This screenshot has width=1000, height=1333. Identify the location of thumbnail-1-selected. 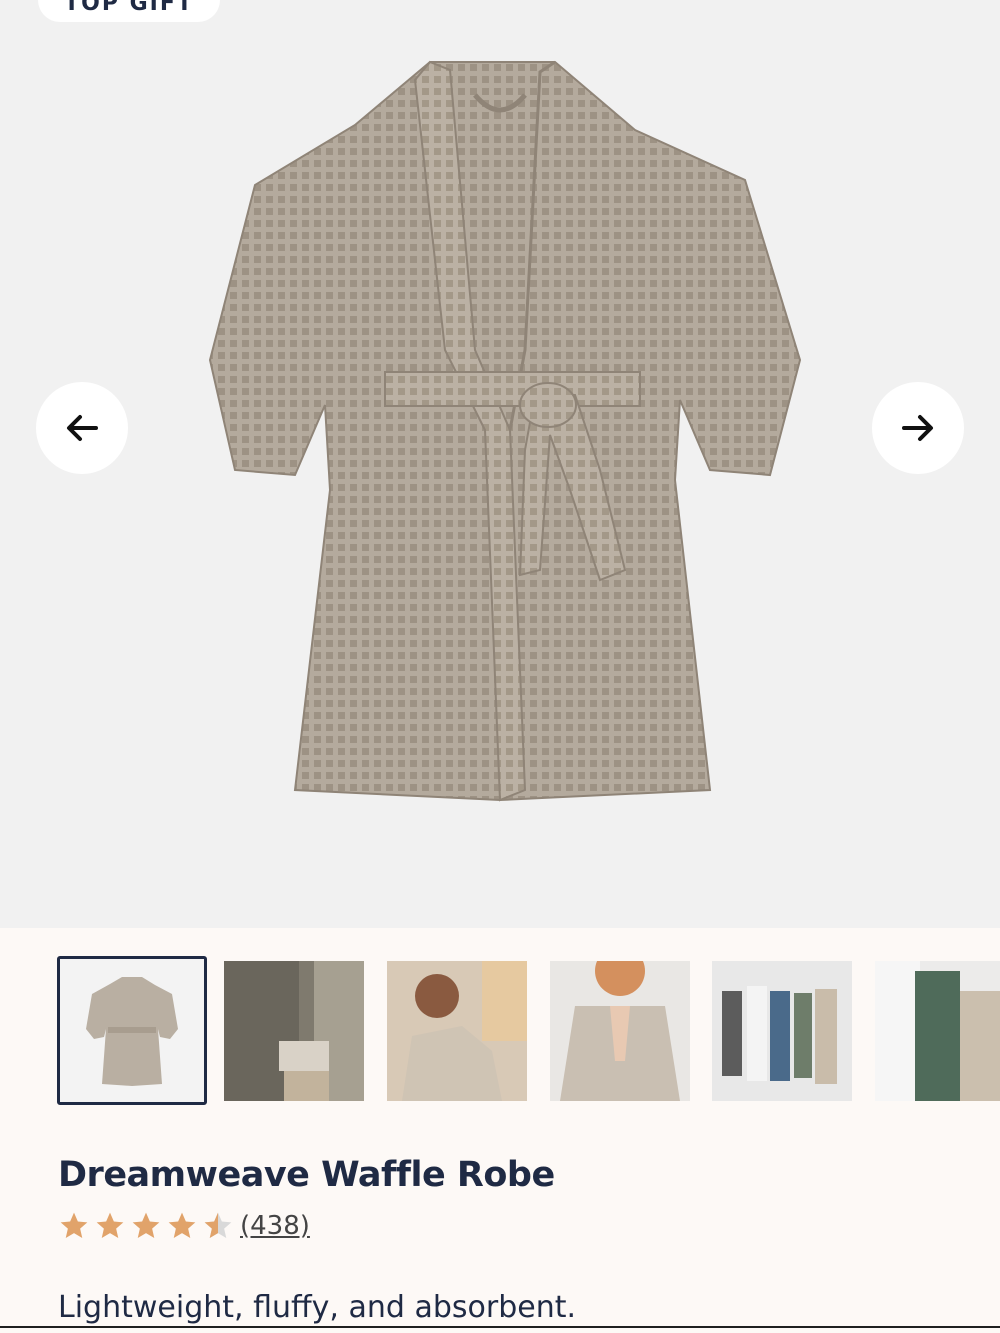
(132, 1030).